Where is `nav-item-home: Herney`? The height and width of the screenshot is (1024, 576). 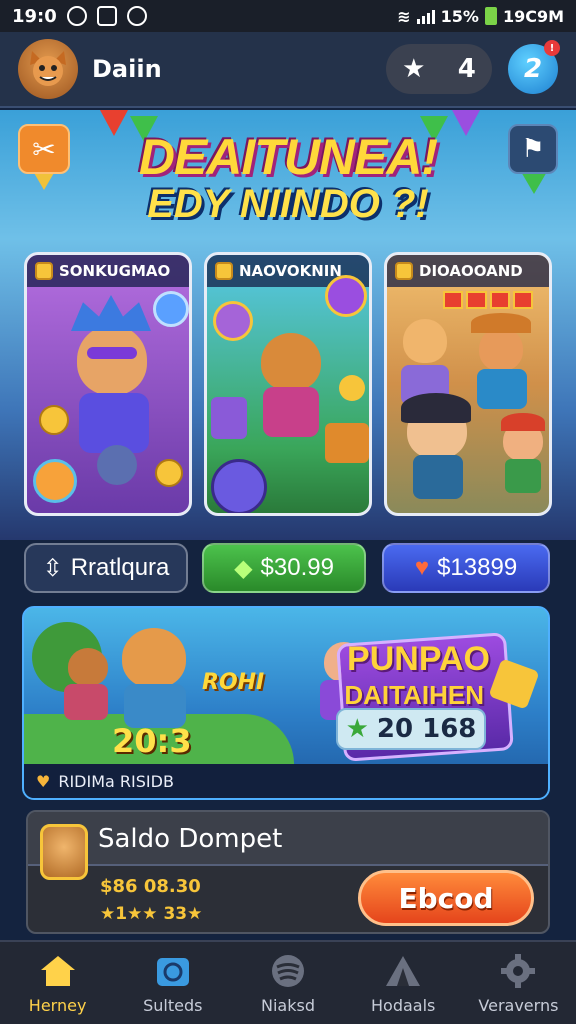 nav-item-home: Herney is located at coordinates (57, 983).